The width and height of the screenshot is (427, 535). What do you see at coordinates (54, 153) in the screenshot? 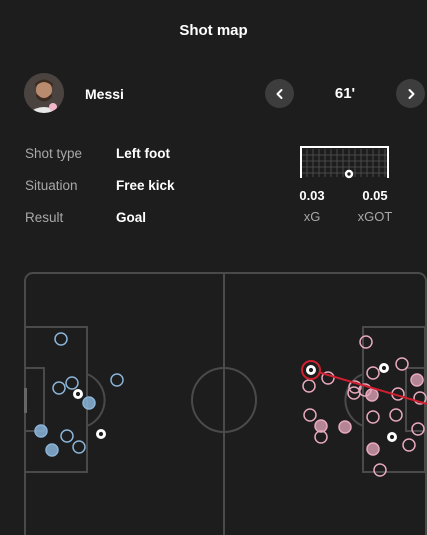
I see `shot-type-label: Shot type` at bounding box center [54, 153].